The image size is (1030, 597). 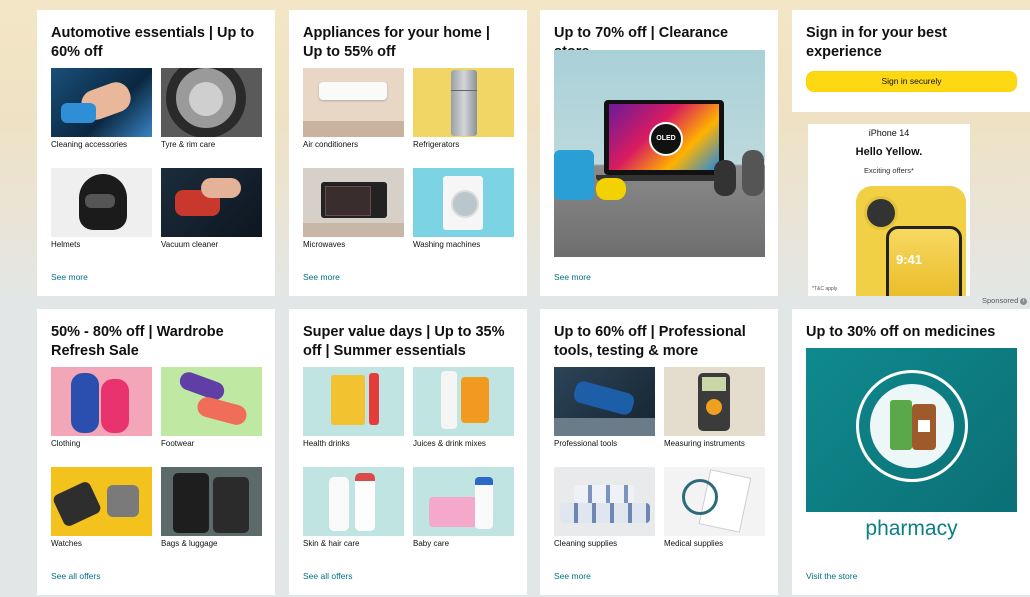 I want to click on tile-bags-luggage: Bags & luggage, so click(x=211, y=507).